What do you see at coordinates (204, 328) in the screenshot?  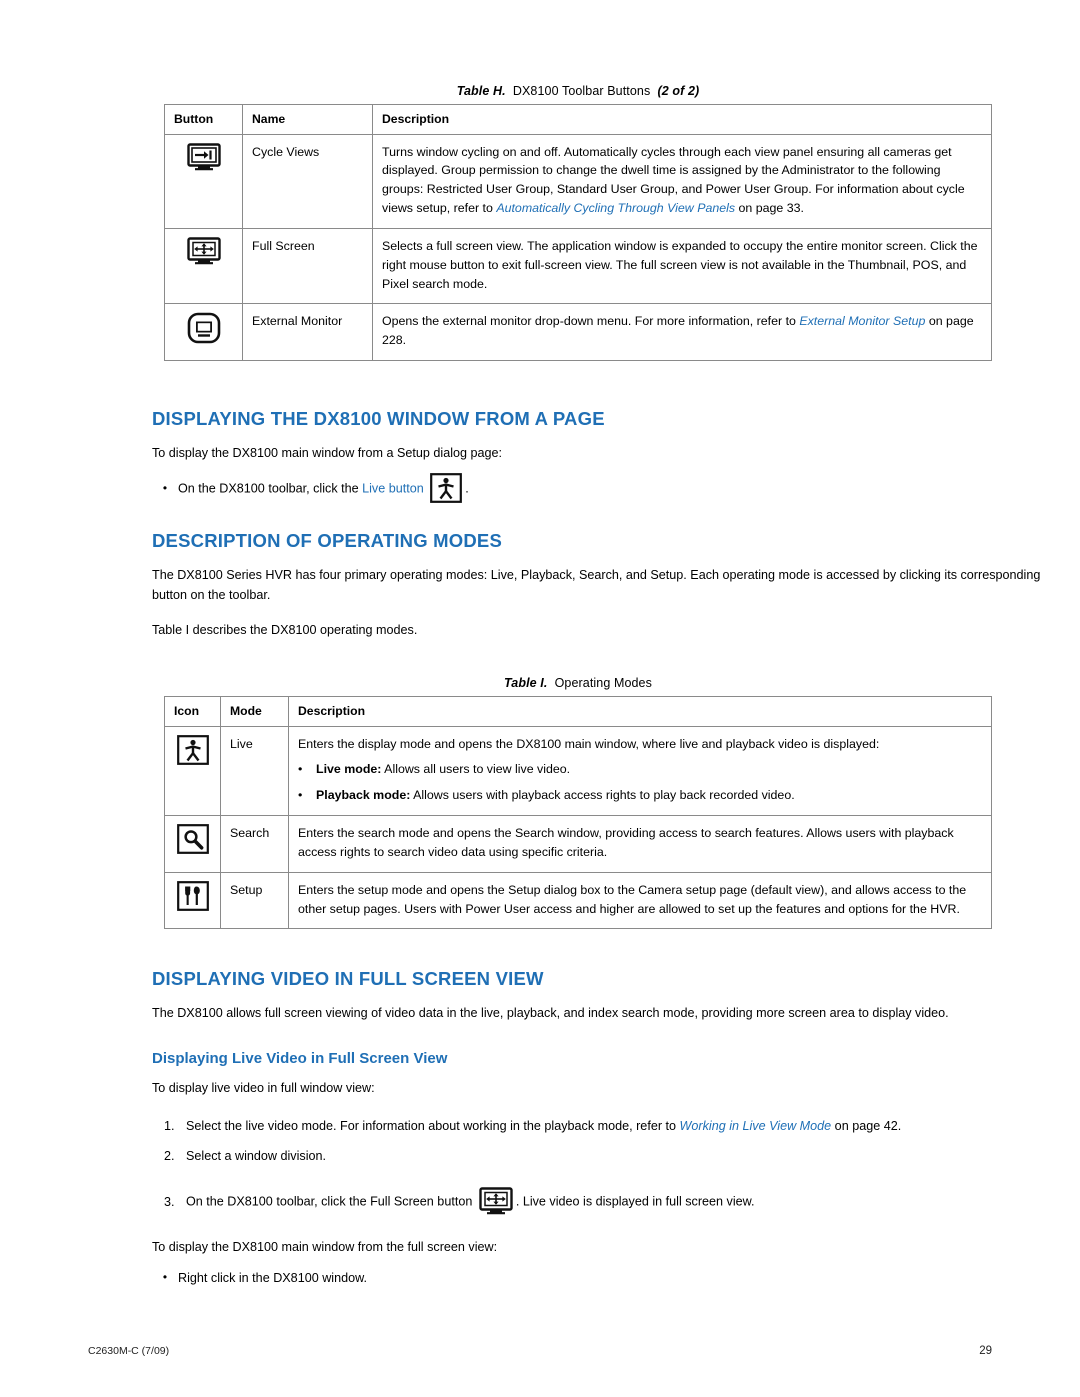 I see `external-monitor-icon` at bounding box center [204, 328].